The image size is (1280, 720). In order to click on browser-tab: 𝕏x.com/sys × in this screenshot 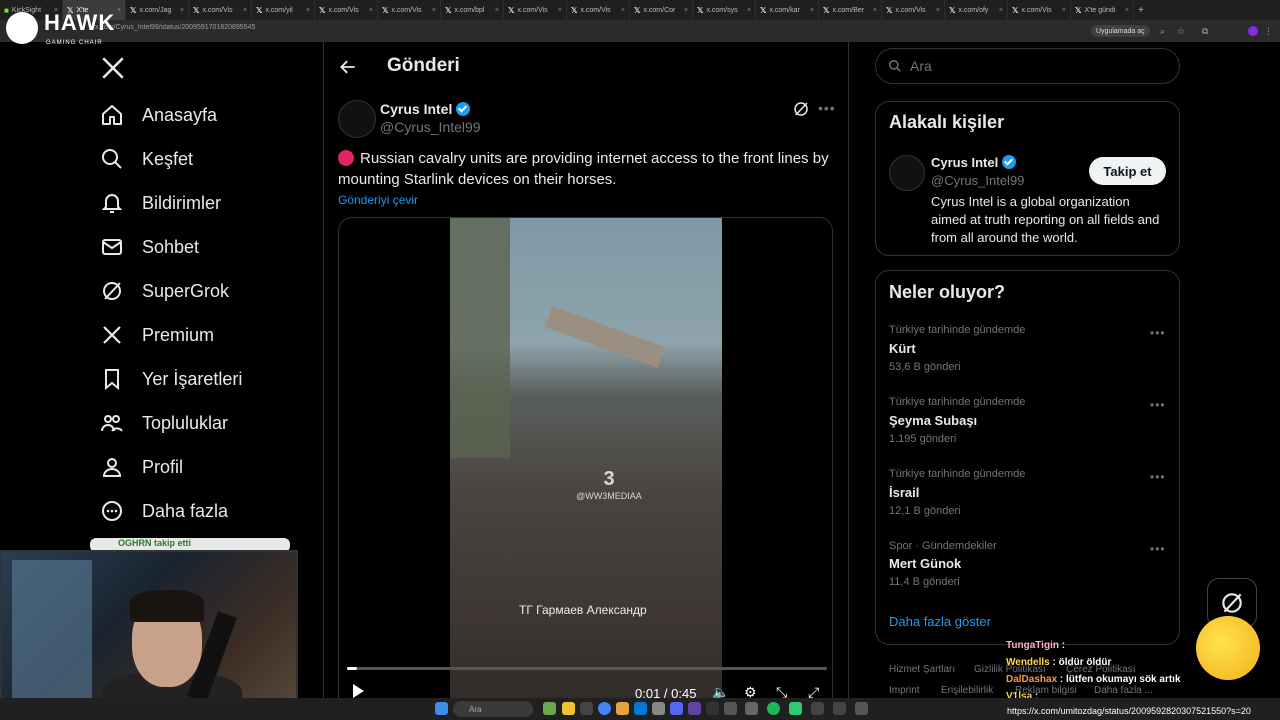, I will do `click(724, 10)`.